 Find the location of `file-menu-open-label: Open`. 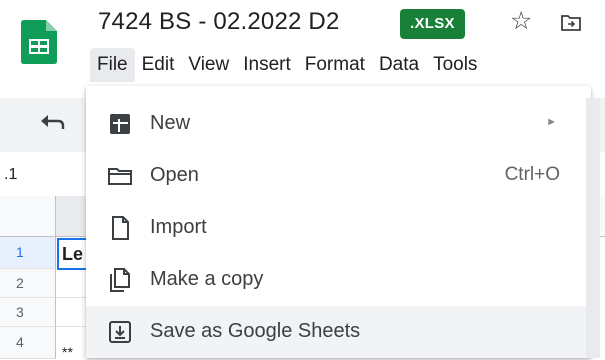

file-menu-open-label: Open is located at coordinates (174, 175).